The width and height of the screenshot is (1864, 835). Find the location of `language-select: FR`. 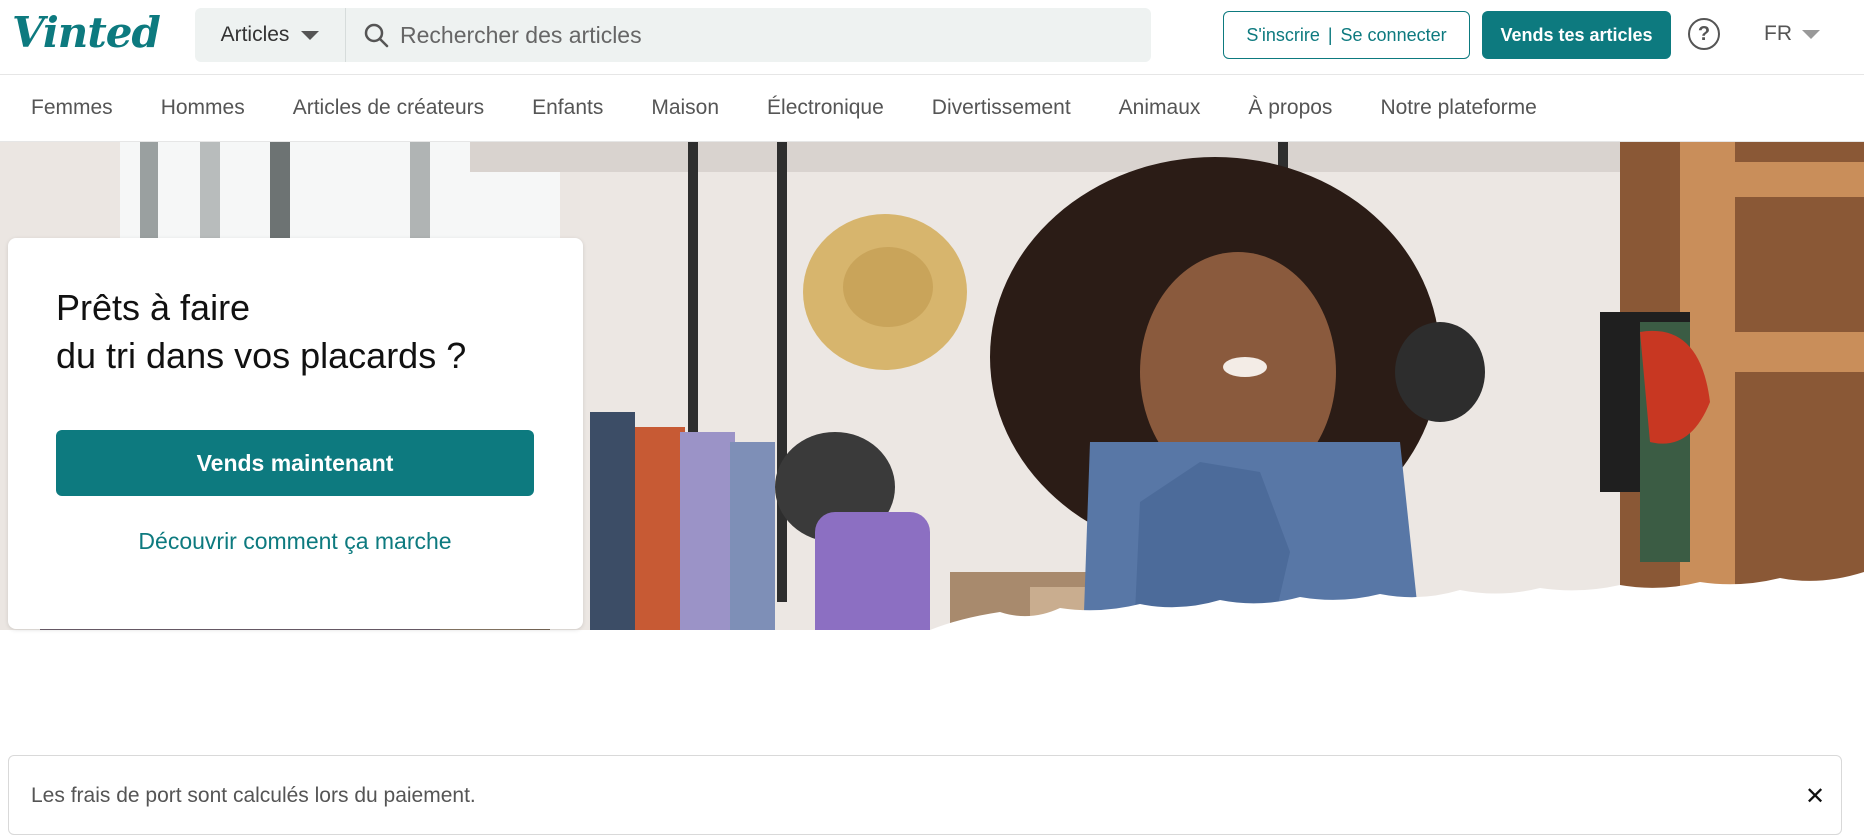

language-select: FR is located at coordinates (1792, 34).